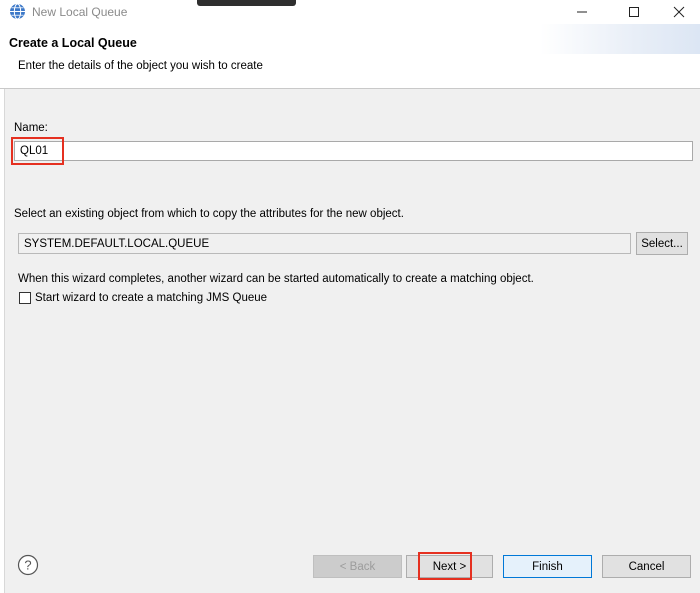 The width and height of the screenshot is (700, 593). What do you see at coordinates (31, 128) in the screenshot?
I see `name-label: Name:` at bounding box center [31, 128].